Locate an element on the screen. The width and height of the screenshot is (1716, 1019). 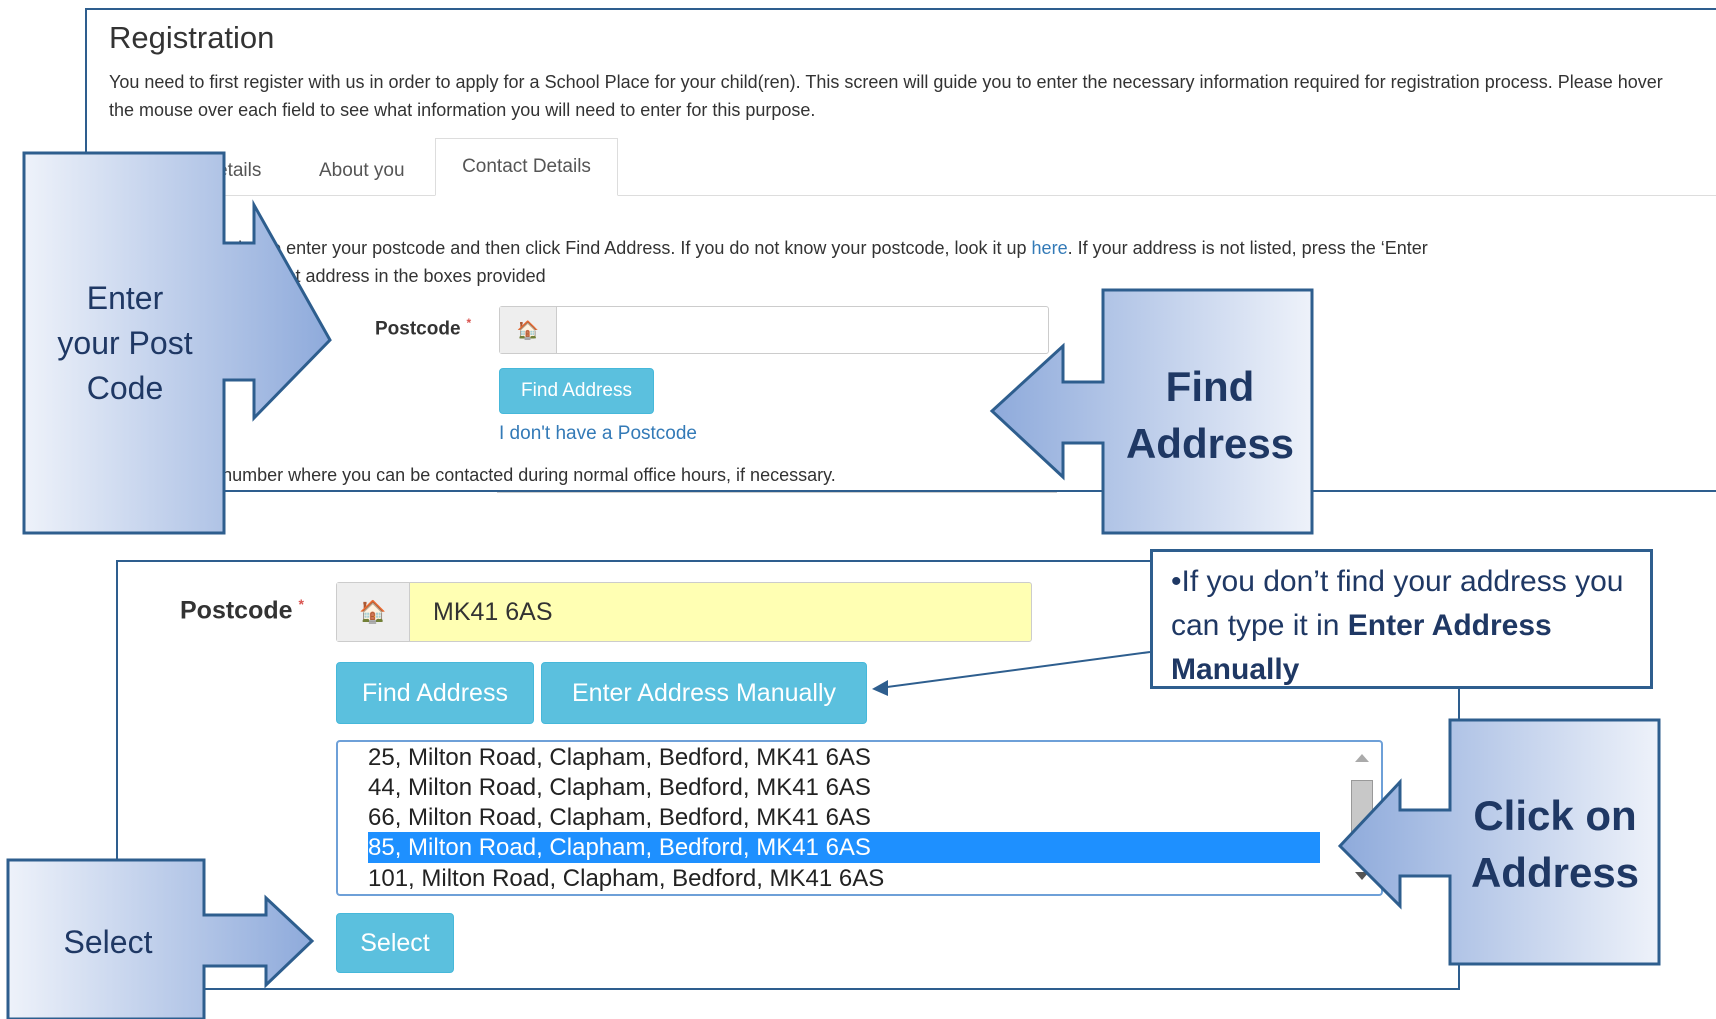
callout-line: your Post is located at coordinates (125, 343).